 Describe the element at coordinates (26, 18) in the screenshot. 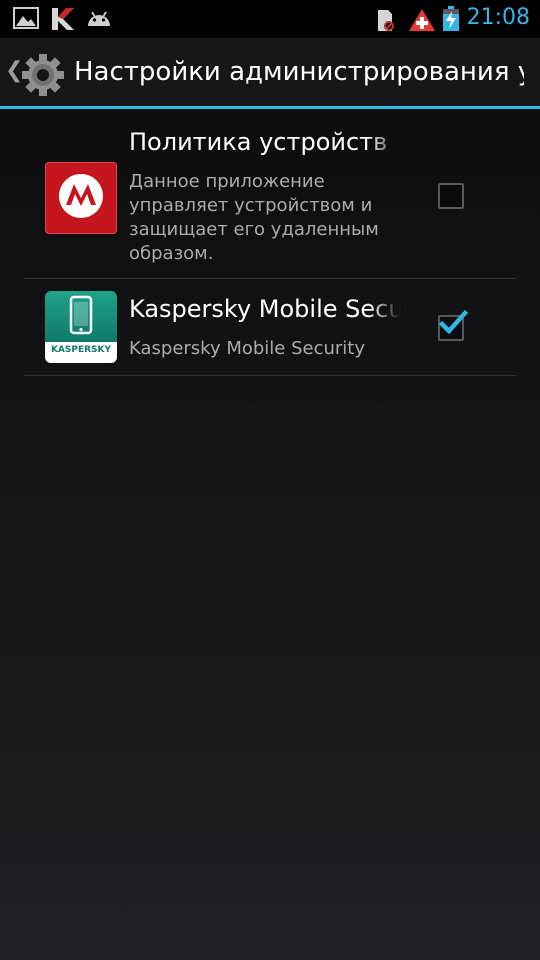

I see `gallery-icon` at that location.